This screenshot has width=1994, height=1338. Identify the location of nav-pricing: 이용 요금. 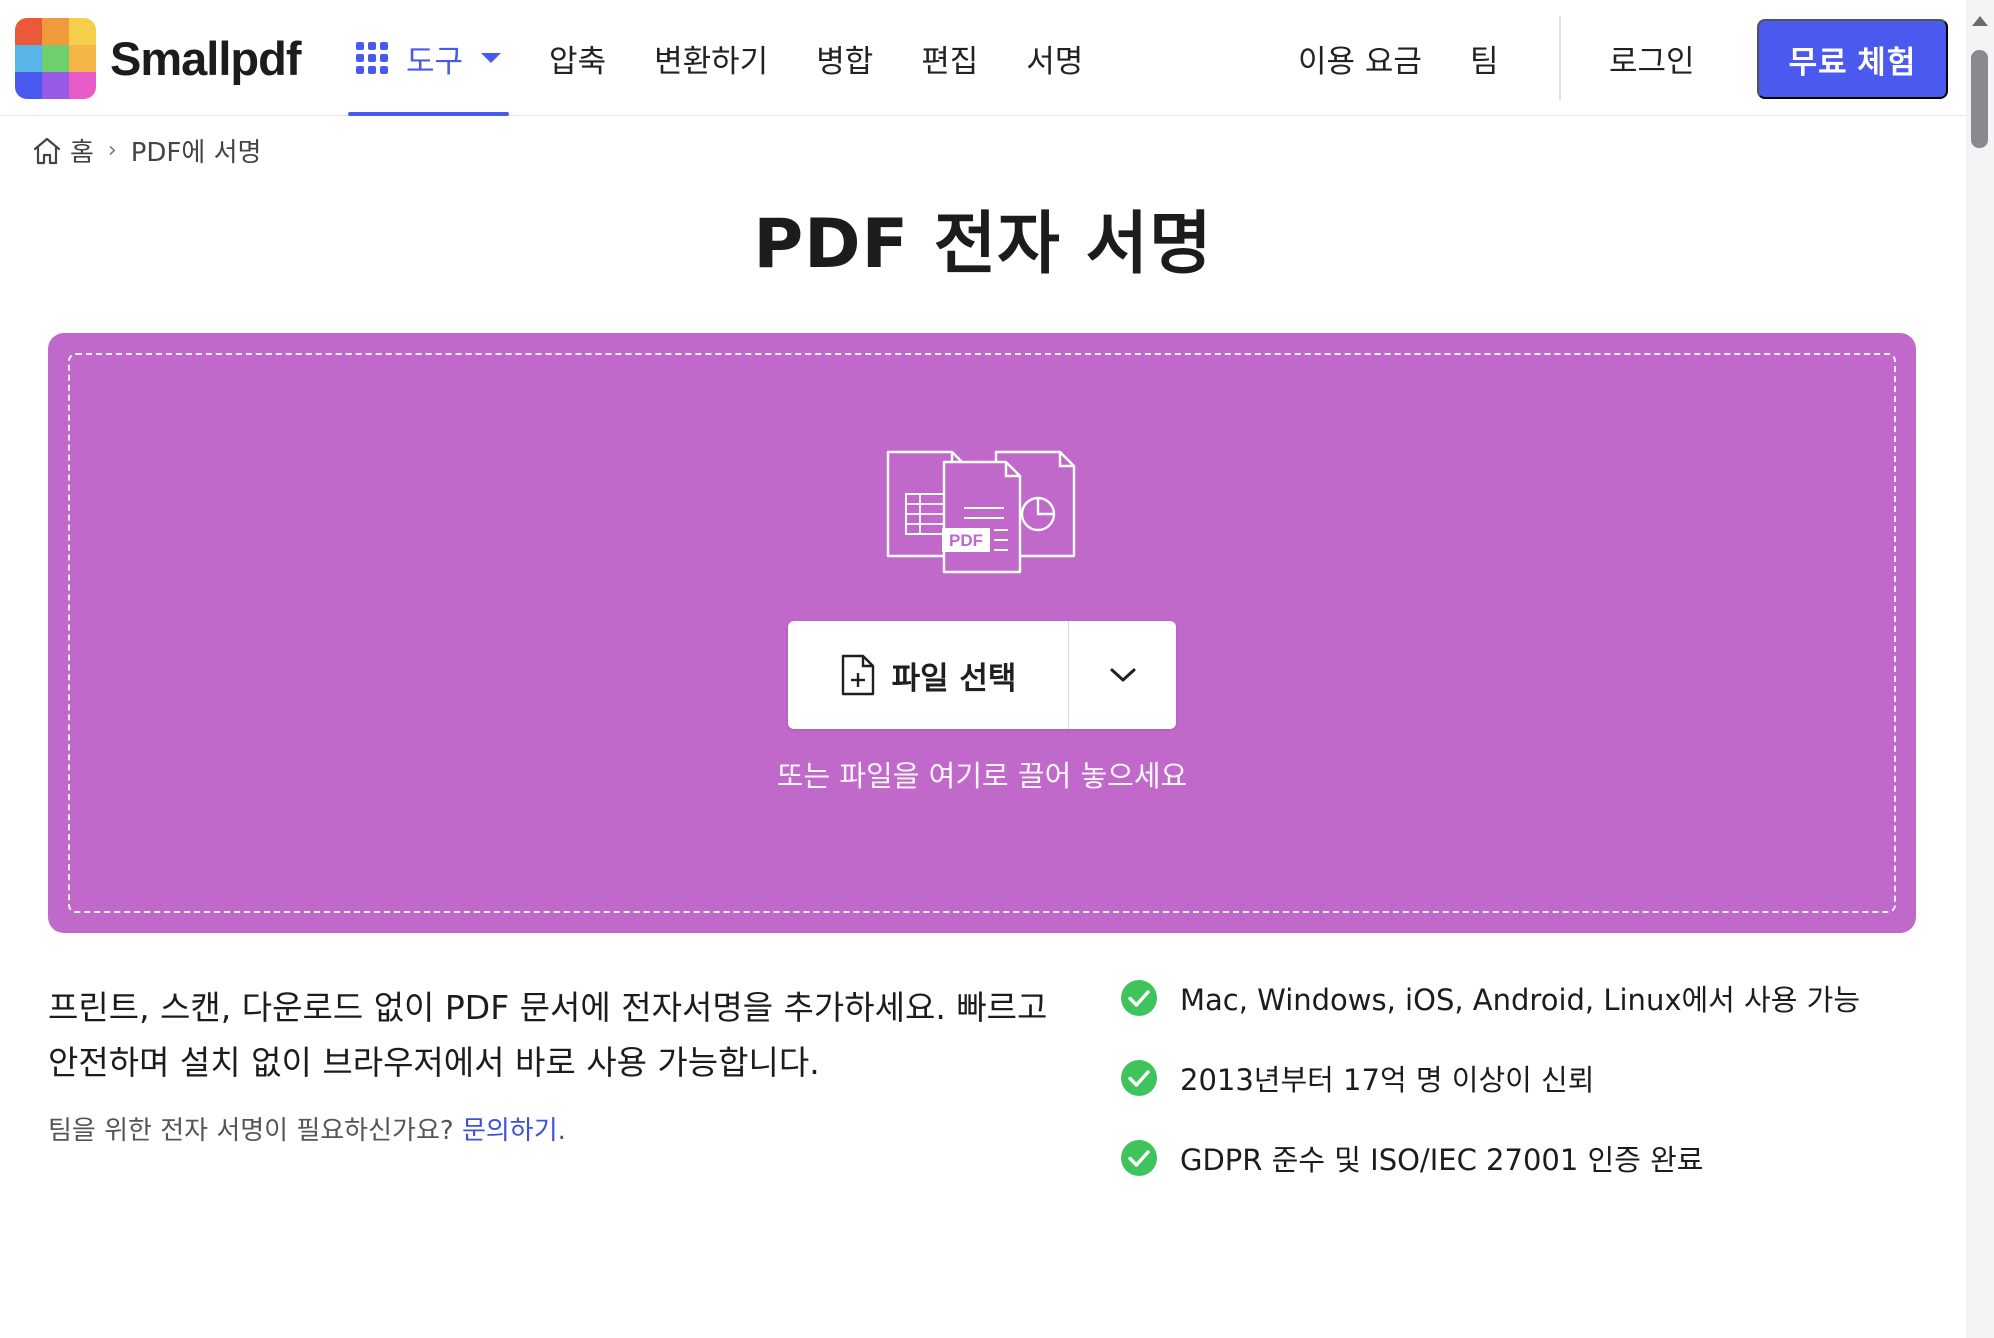
(1360, 58).